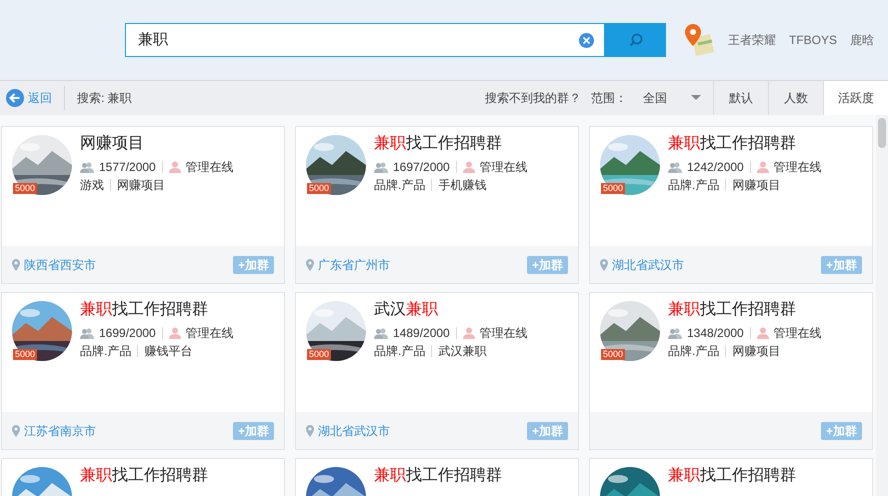 Image resolution: width=888 pixels, height=496 pixels. Describe the element at coordinates (862, 40) in the screenshot. I see `hot-search-link: 鹿晗` at that location.